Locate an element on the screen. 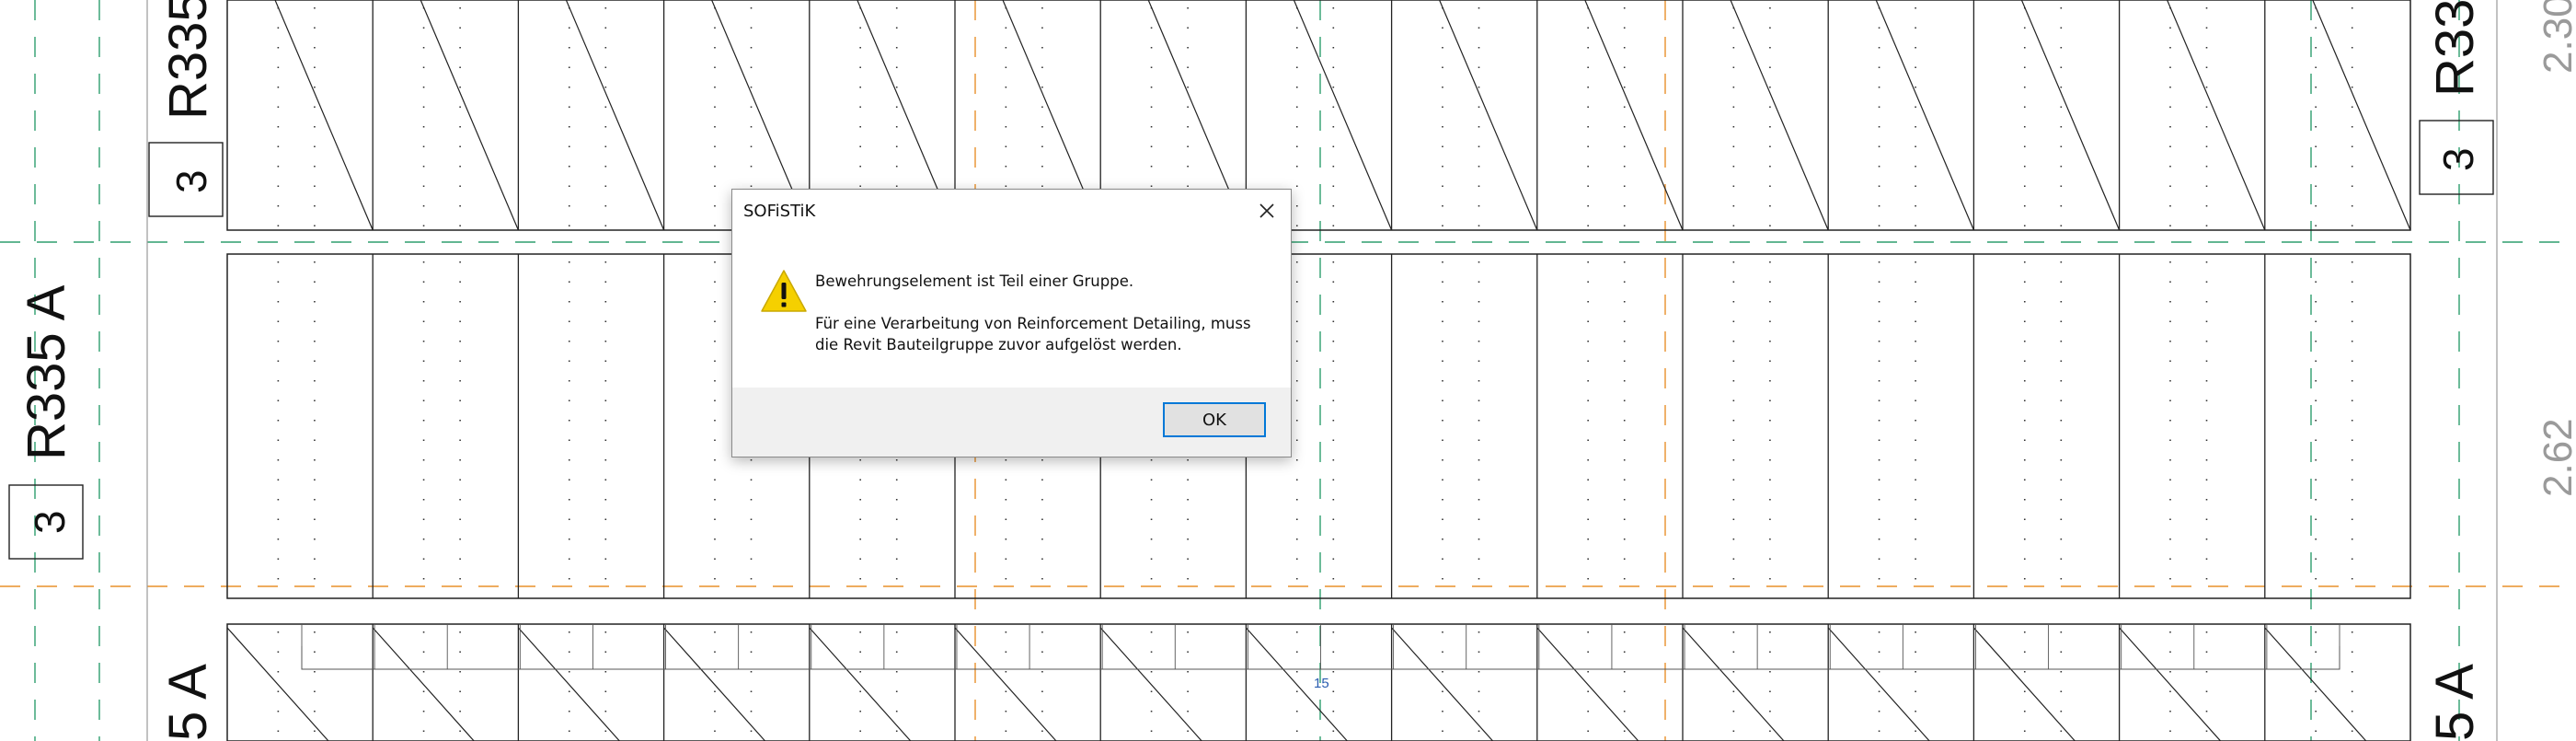  dialog-message-line1: Bewehrungselement ist Teil einer Gruppe. is located at coordinates (974, 281).